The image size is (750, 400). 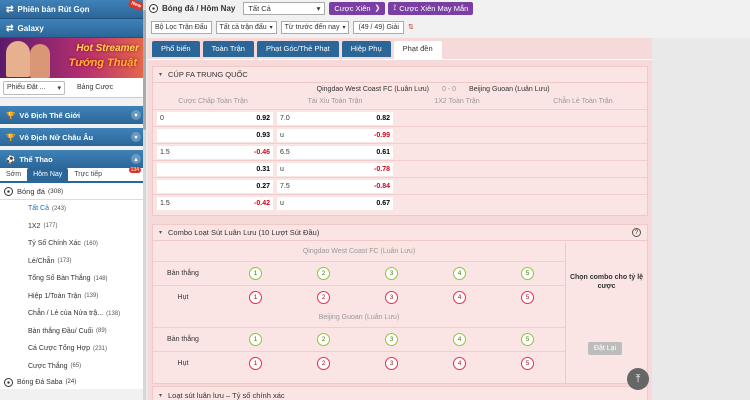 I want to click on tab-extra-time: Hiệp Phụ, so click(x=366, y=49).